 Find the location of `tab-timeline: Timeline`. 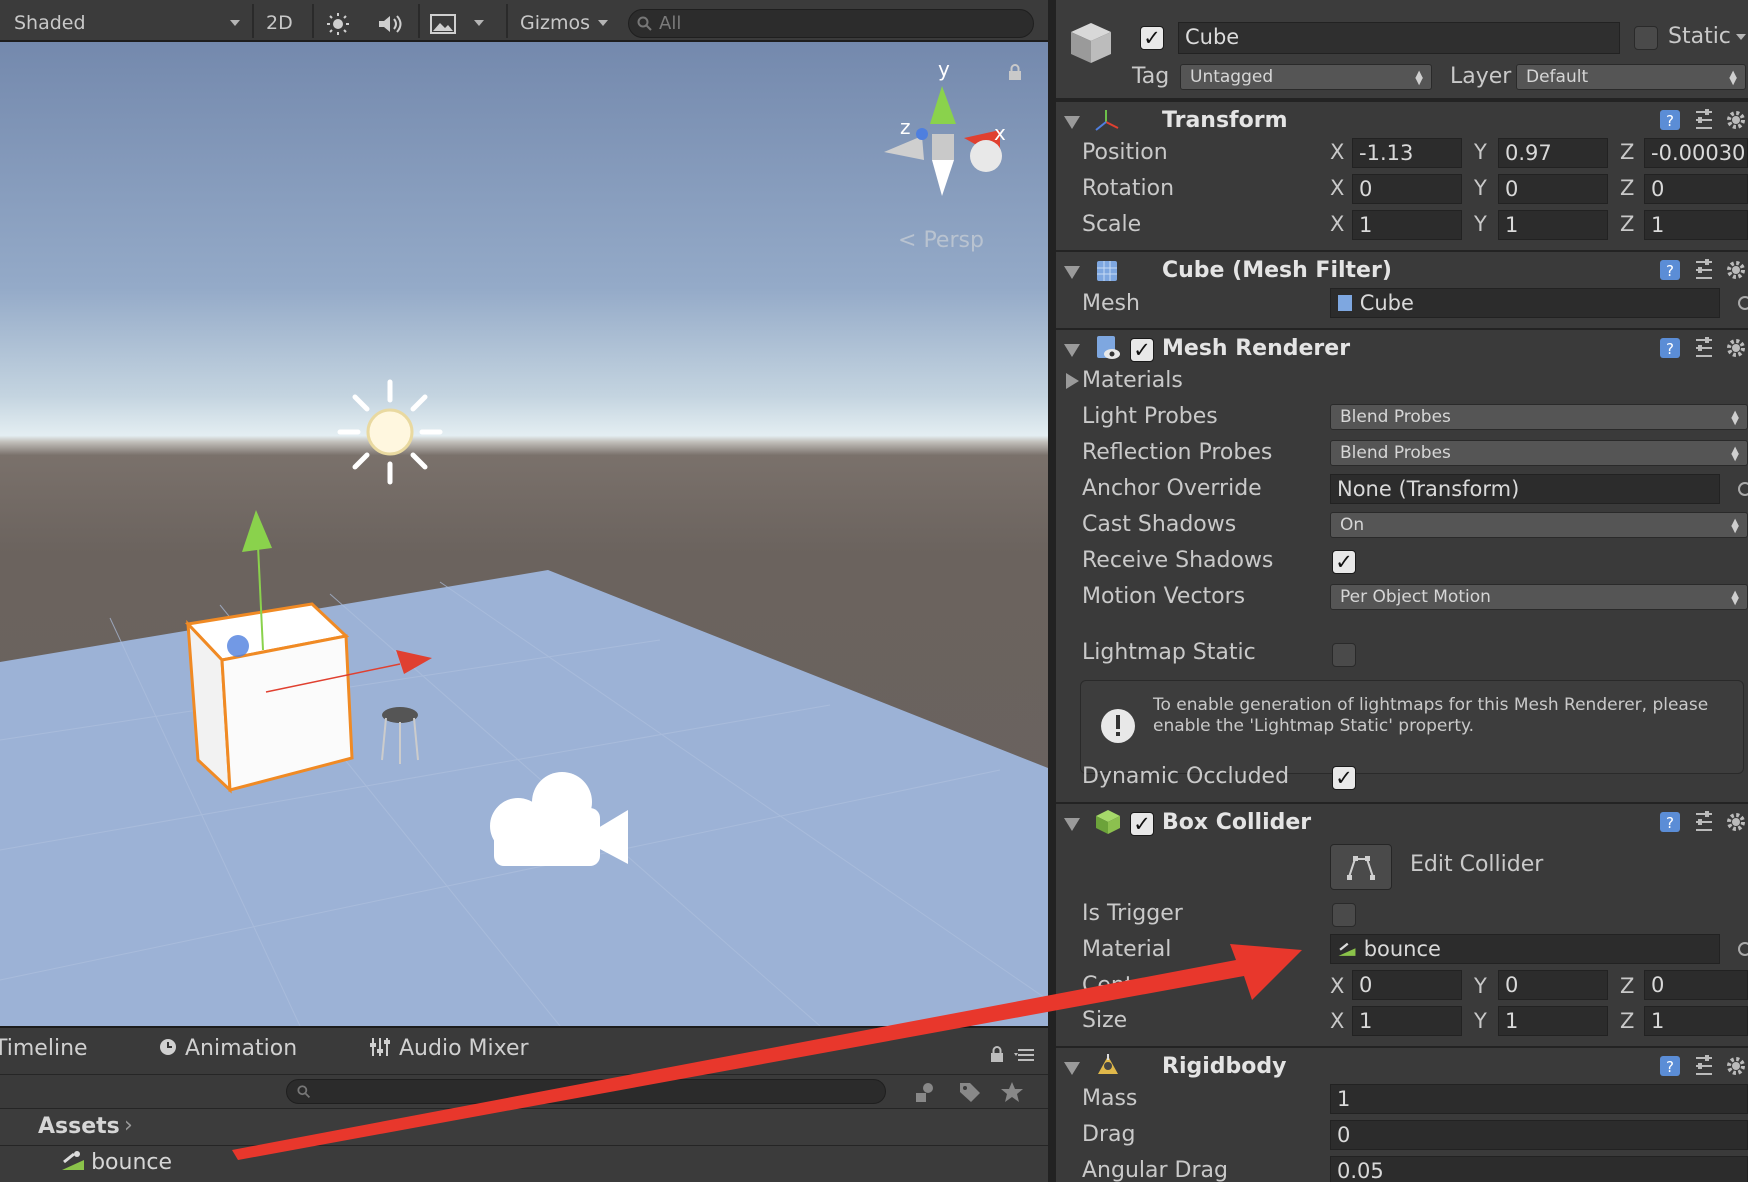

tab-timeline: Timeline is located at coordinates (44, 1048).